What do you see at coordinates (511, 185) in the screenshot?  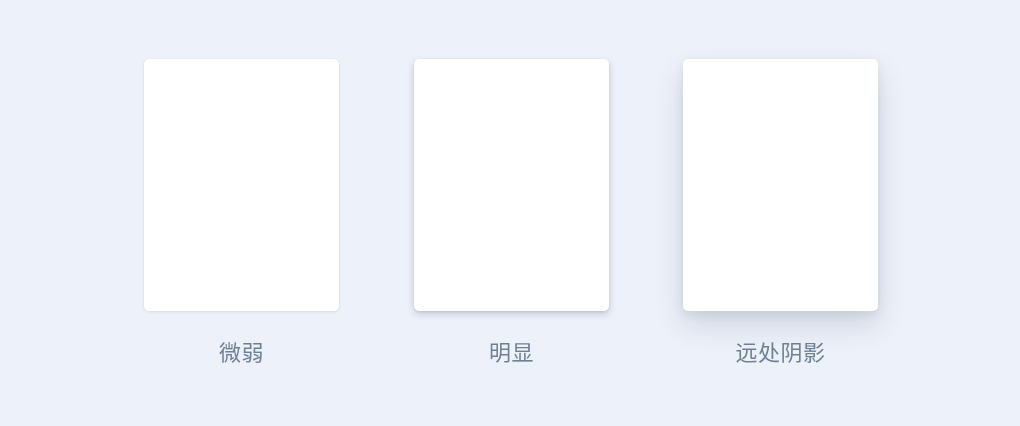 I see `card-obvious-shadow` at bounding box center [511, 185].